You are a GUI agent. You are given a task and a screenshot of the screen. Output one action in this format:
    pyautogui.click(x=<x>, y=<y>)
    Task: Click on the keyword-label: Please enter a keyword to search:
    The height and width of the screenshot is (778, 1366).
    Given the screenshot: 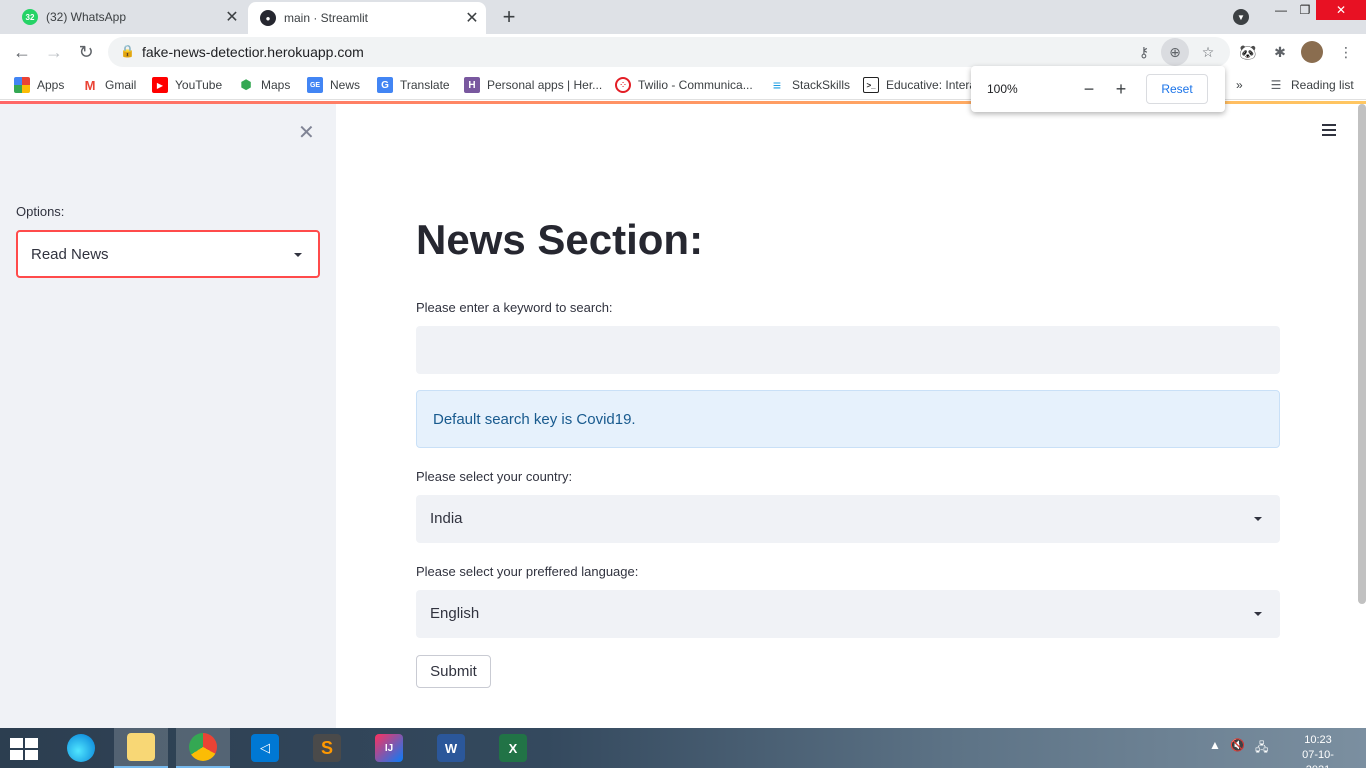 What is the action you would take?
    pyautogui.click(x=514, y=307)
    